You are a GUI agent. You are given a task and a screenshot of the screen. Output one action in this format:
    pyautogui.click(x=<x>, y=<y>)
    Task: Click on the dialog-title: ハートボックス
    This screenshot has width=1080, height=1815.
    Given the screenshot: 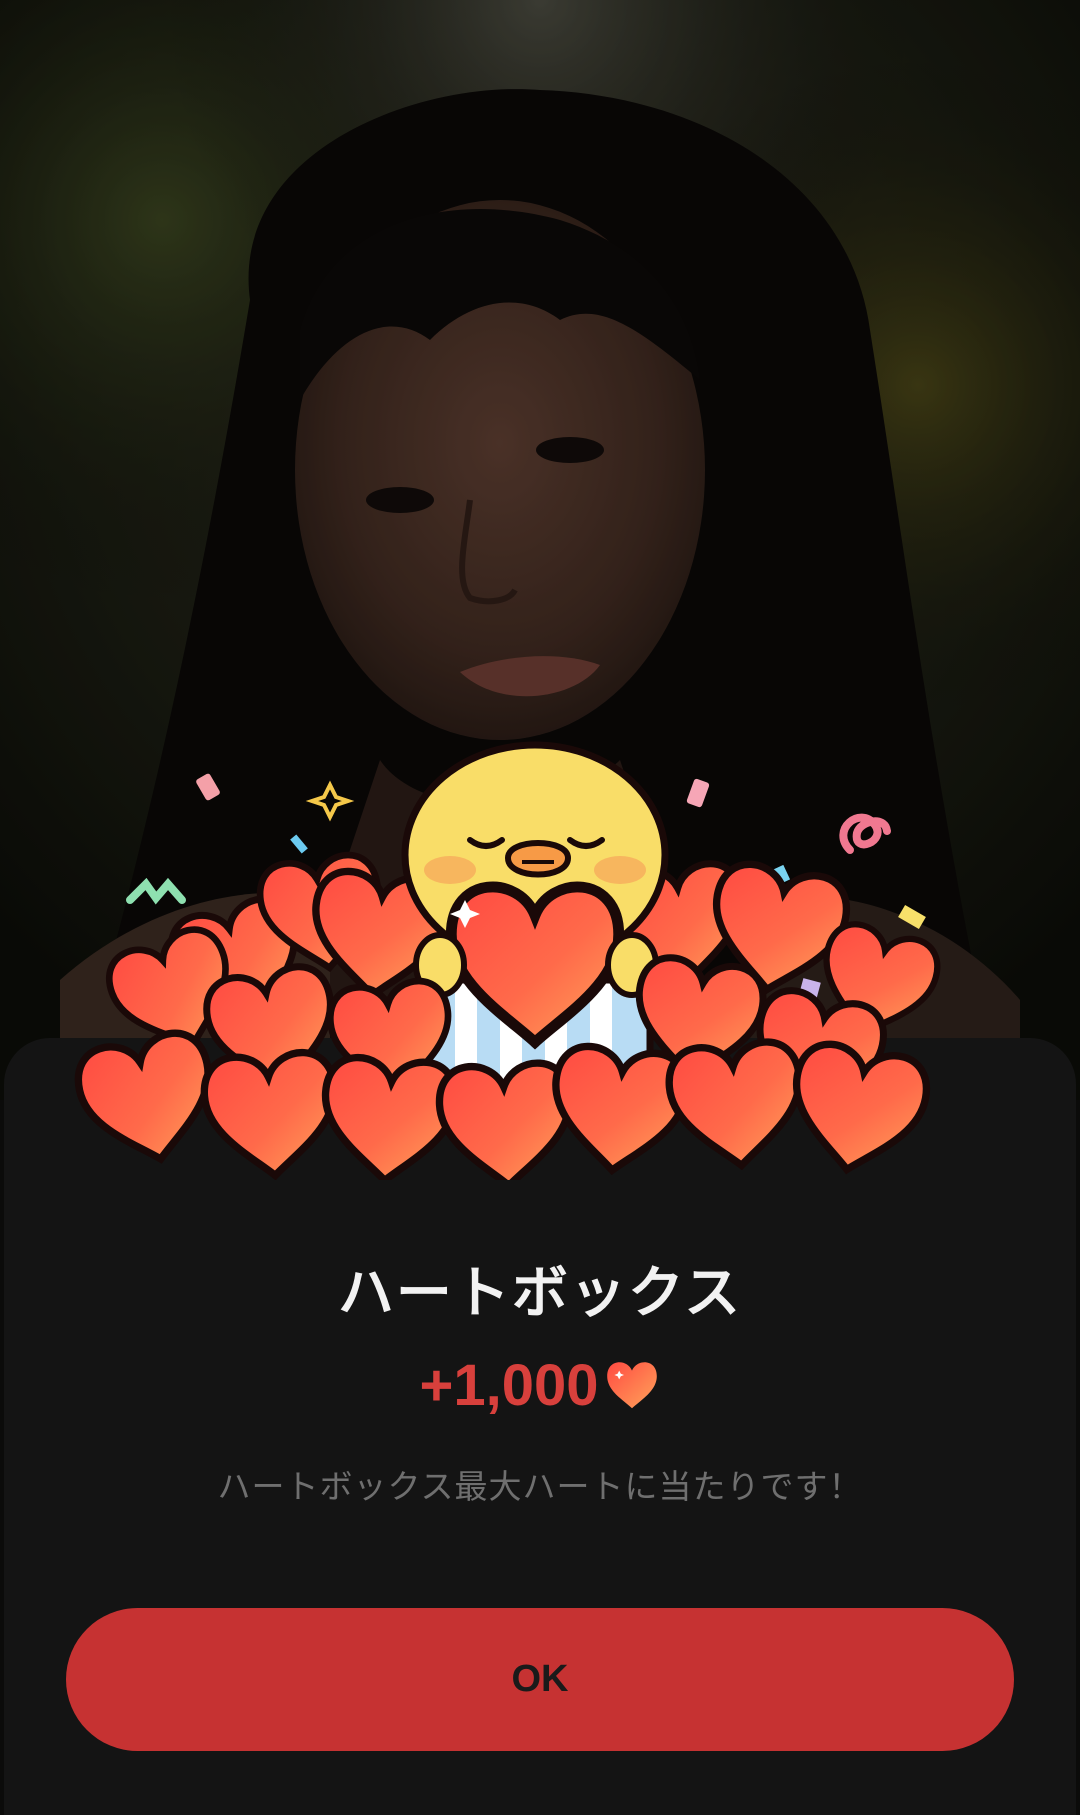 What is the action you would take?
    pyautogui.click(x=540, y=1293)
    